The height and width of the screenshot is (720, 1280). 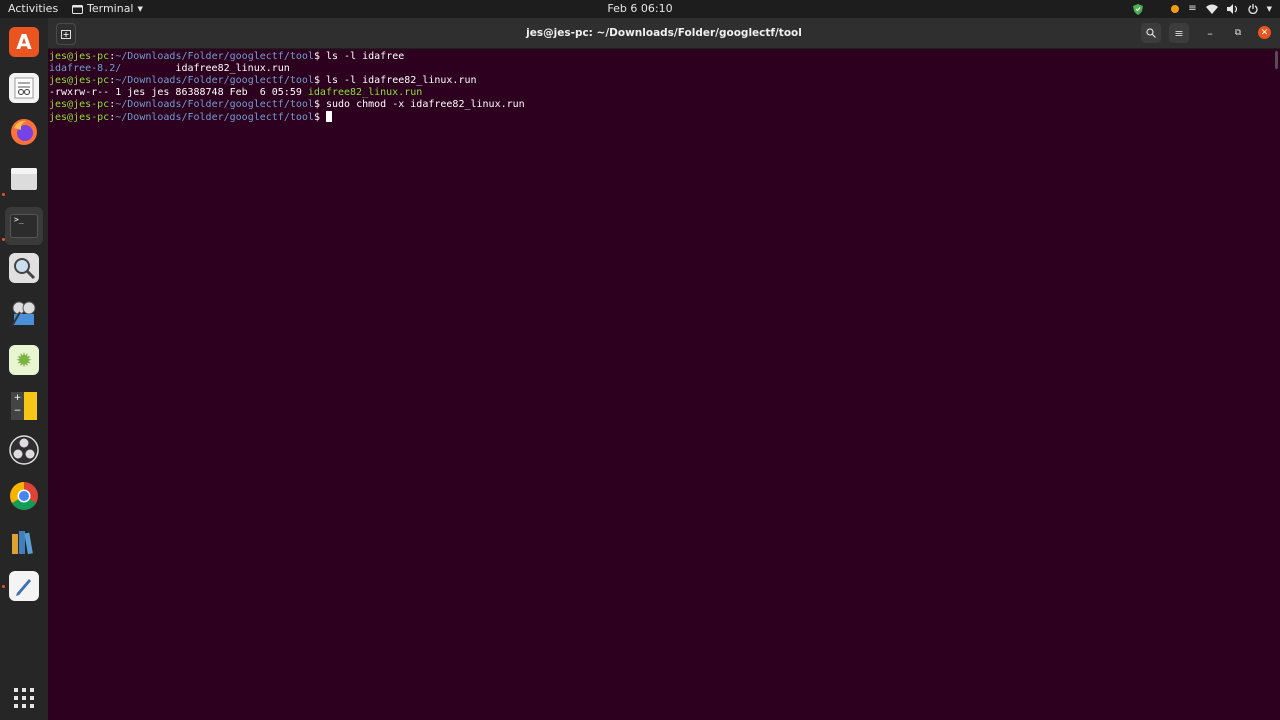 I want to click on terminal-app-icon, so click(x=77, y=9).